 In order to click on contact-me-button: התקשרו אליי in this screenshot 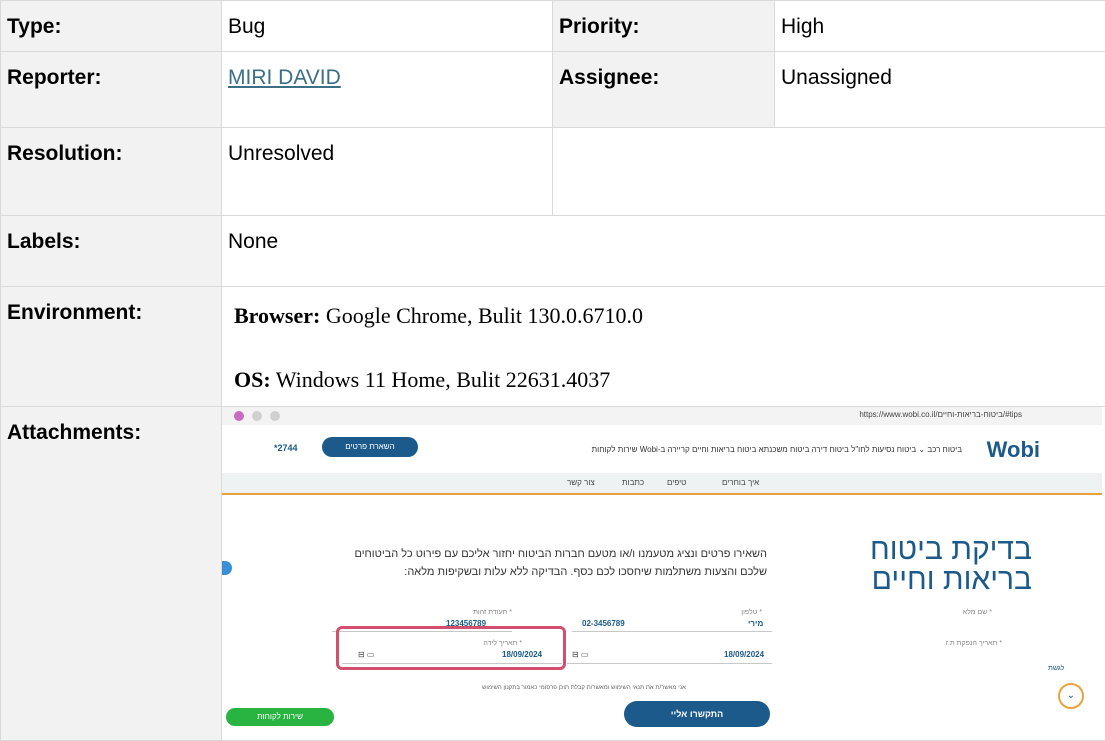, I will do `click(697, 714)`.